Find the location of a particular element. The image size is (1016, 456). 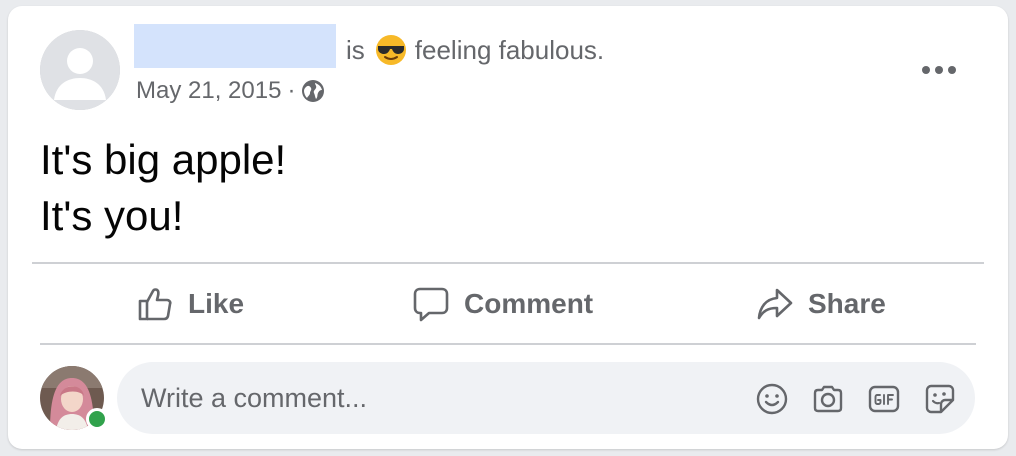

globe-icon is located at coordinates (313, 91).